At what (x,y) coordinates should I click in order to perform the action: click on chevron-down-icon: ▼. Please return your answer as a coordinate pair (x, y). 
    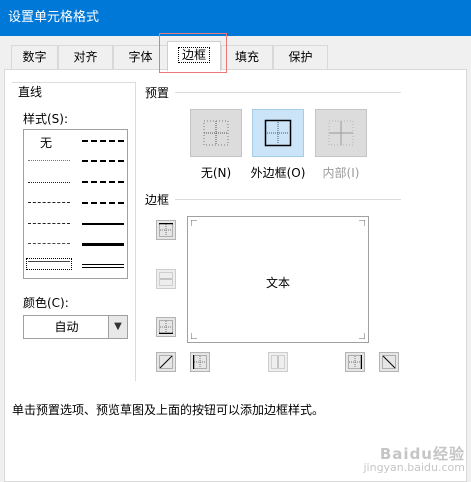
    Looking at the image, I should click on (117, 327).